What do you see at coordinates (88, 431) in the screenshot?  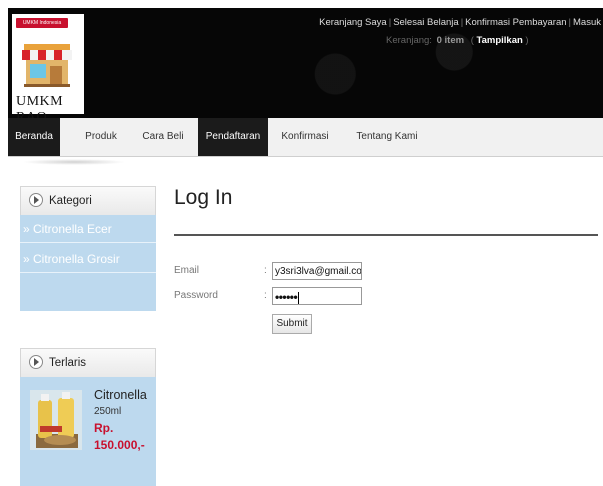 I see `bestseller-panel: Citronella 250ml Rp. 150.000,-` at bounding box center [88, 431].